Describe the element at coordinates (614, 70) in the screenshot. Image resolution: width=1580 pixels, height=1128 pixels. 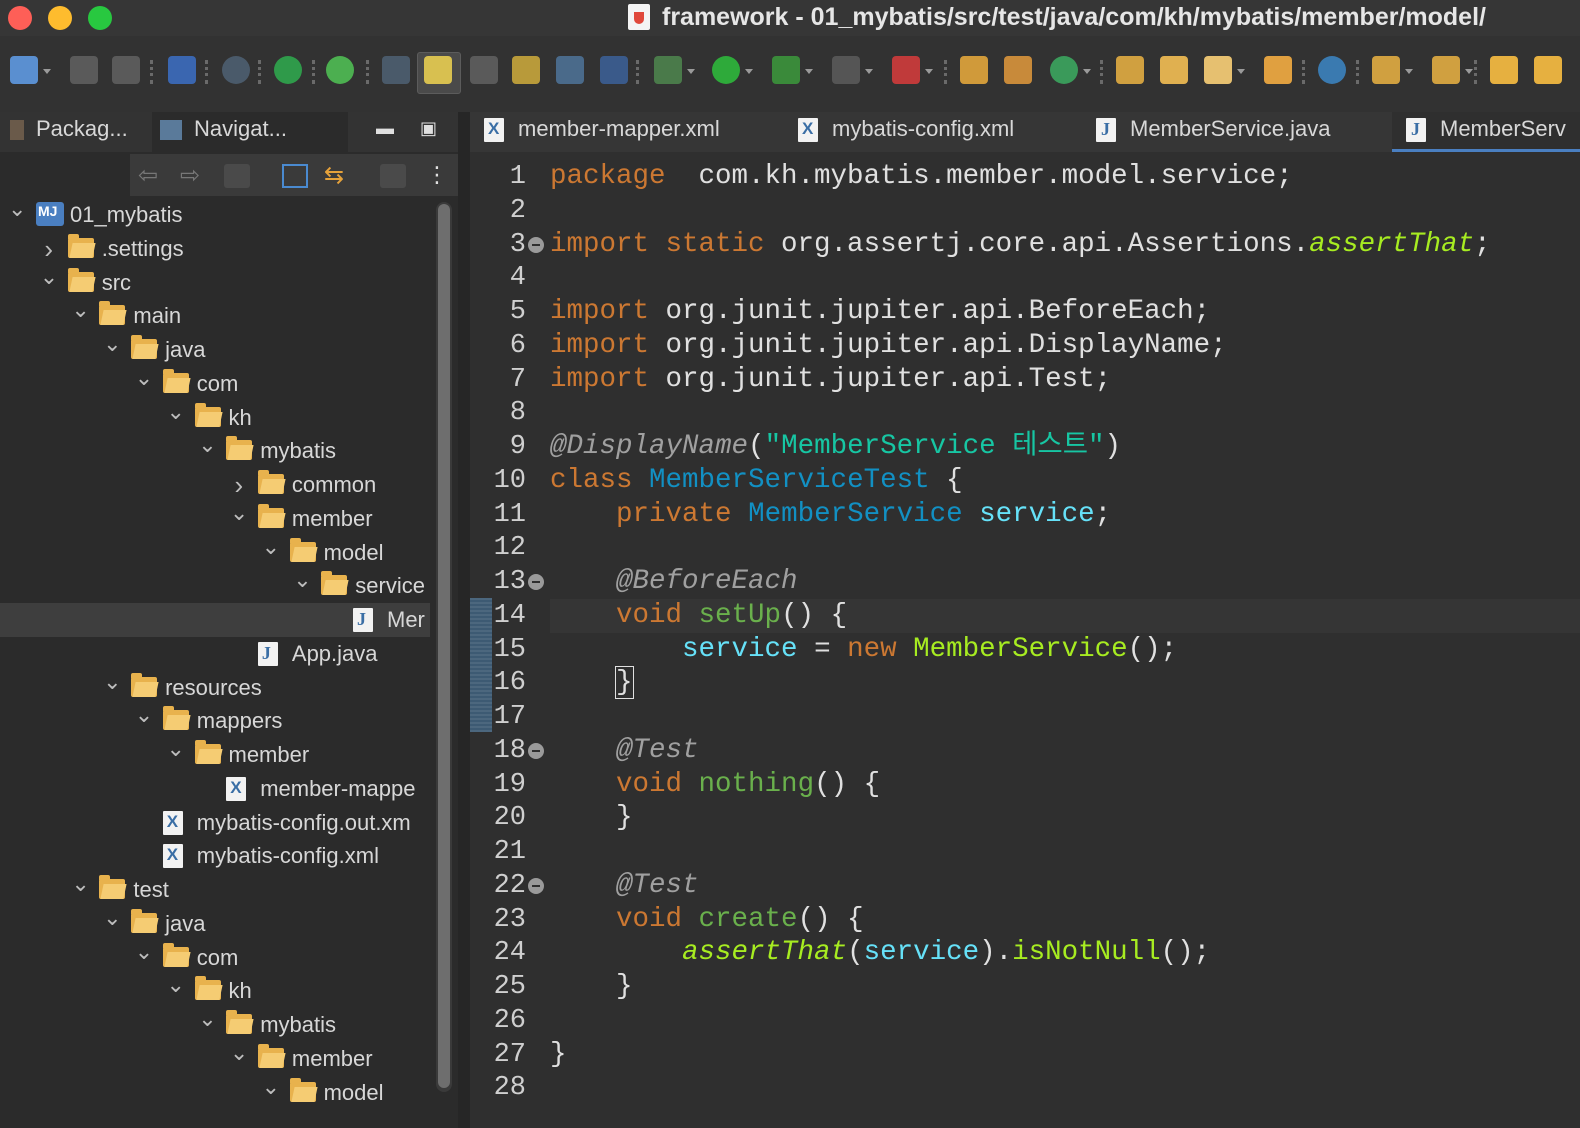
I see `show-whitespace-icon` at that location.